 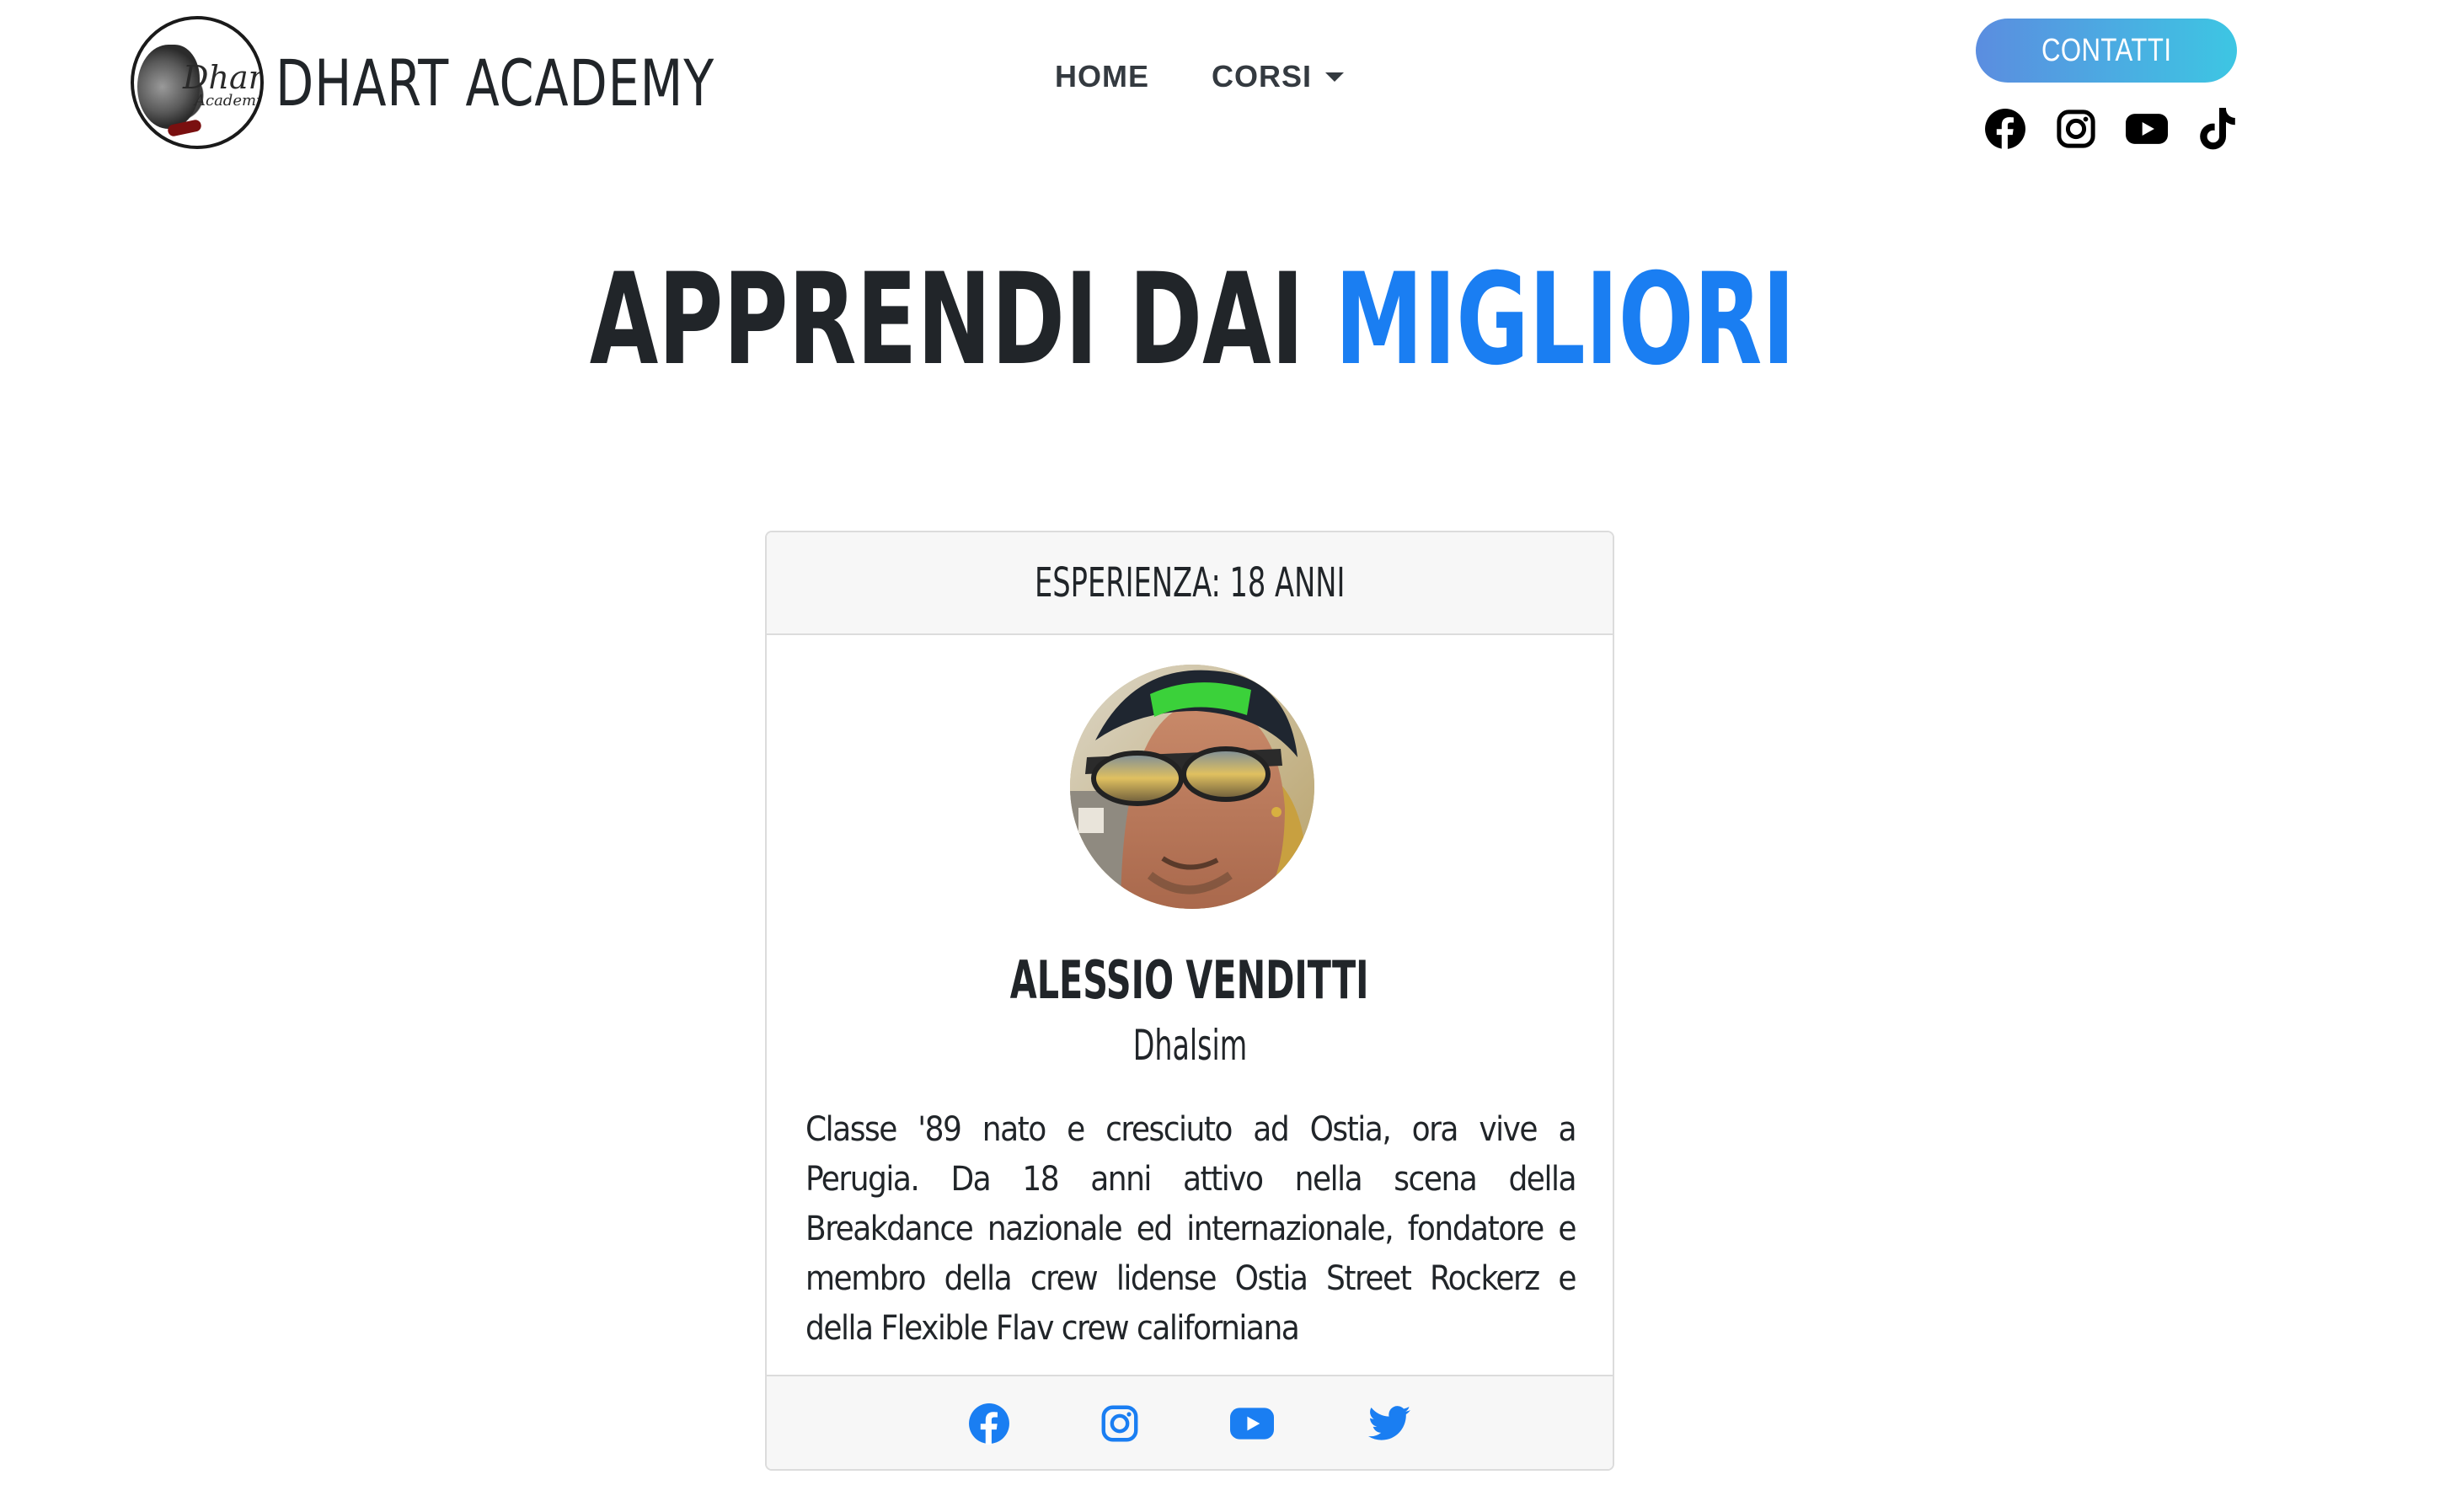 What do you see at coordinates (2111, 129) in the screenshot?
I see `header-social-links` at bounding box center [2111, 129].